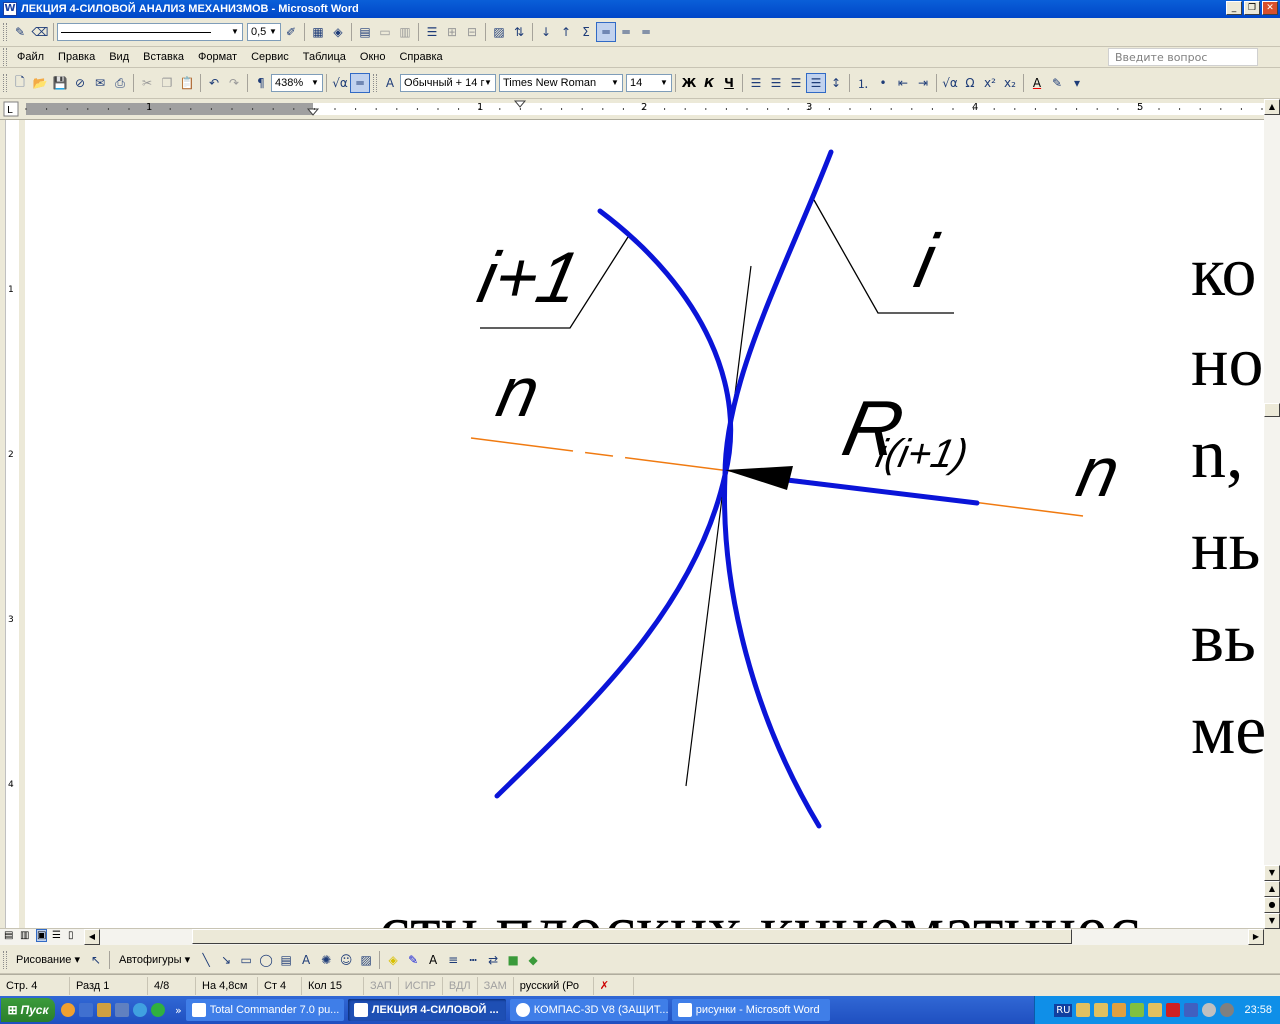  Describe the element at coordinates (796, 83) in the screenshot. I see `align-right-icon: ☰` at that location.